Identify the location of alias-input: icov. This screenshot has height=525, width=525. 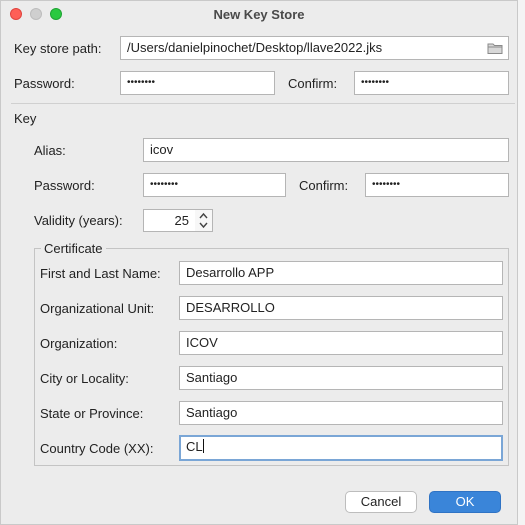
(326, 150).